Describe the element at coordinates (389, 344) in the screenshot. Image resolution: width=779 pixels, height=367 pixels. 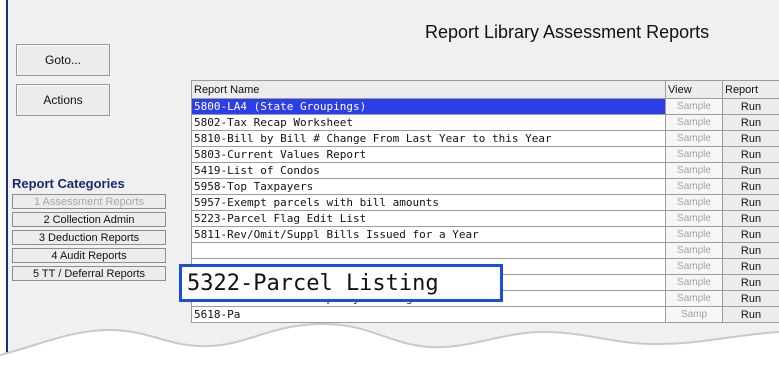
I see `torn-edge` at that location.